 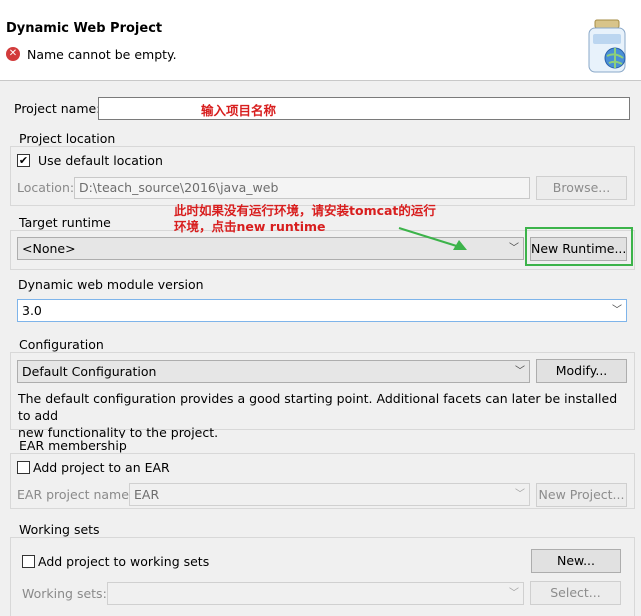 What do you see at coordinates (23, 160) in the screenshot?
I see `use-default-location-checkbox: ✔` at bounding box center [23, 160].